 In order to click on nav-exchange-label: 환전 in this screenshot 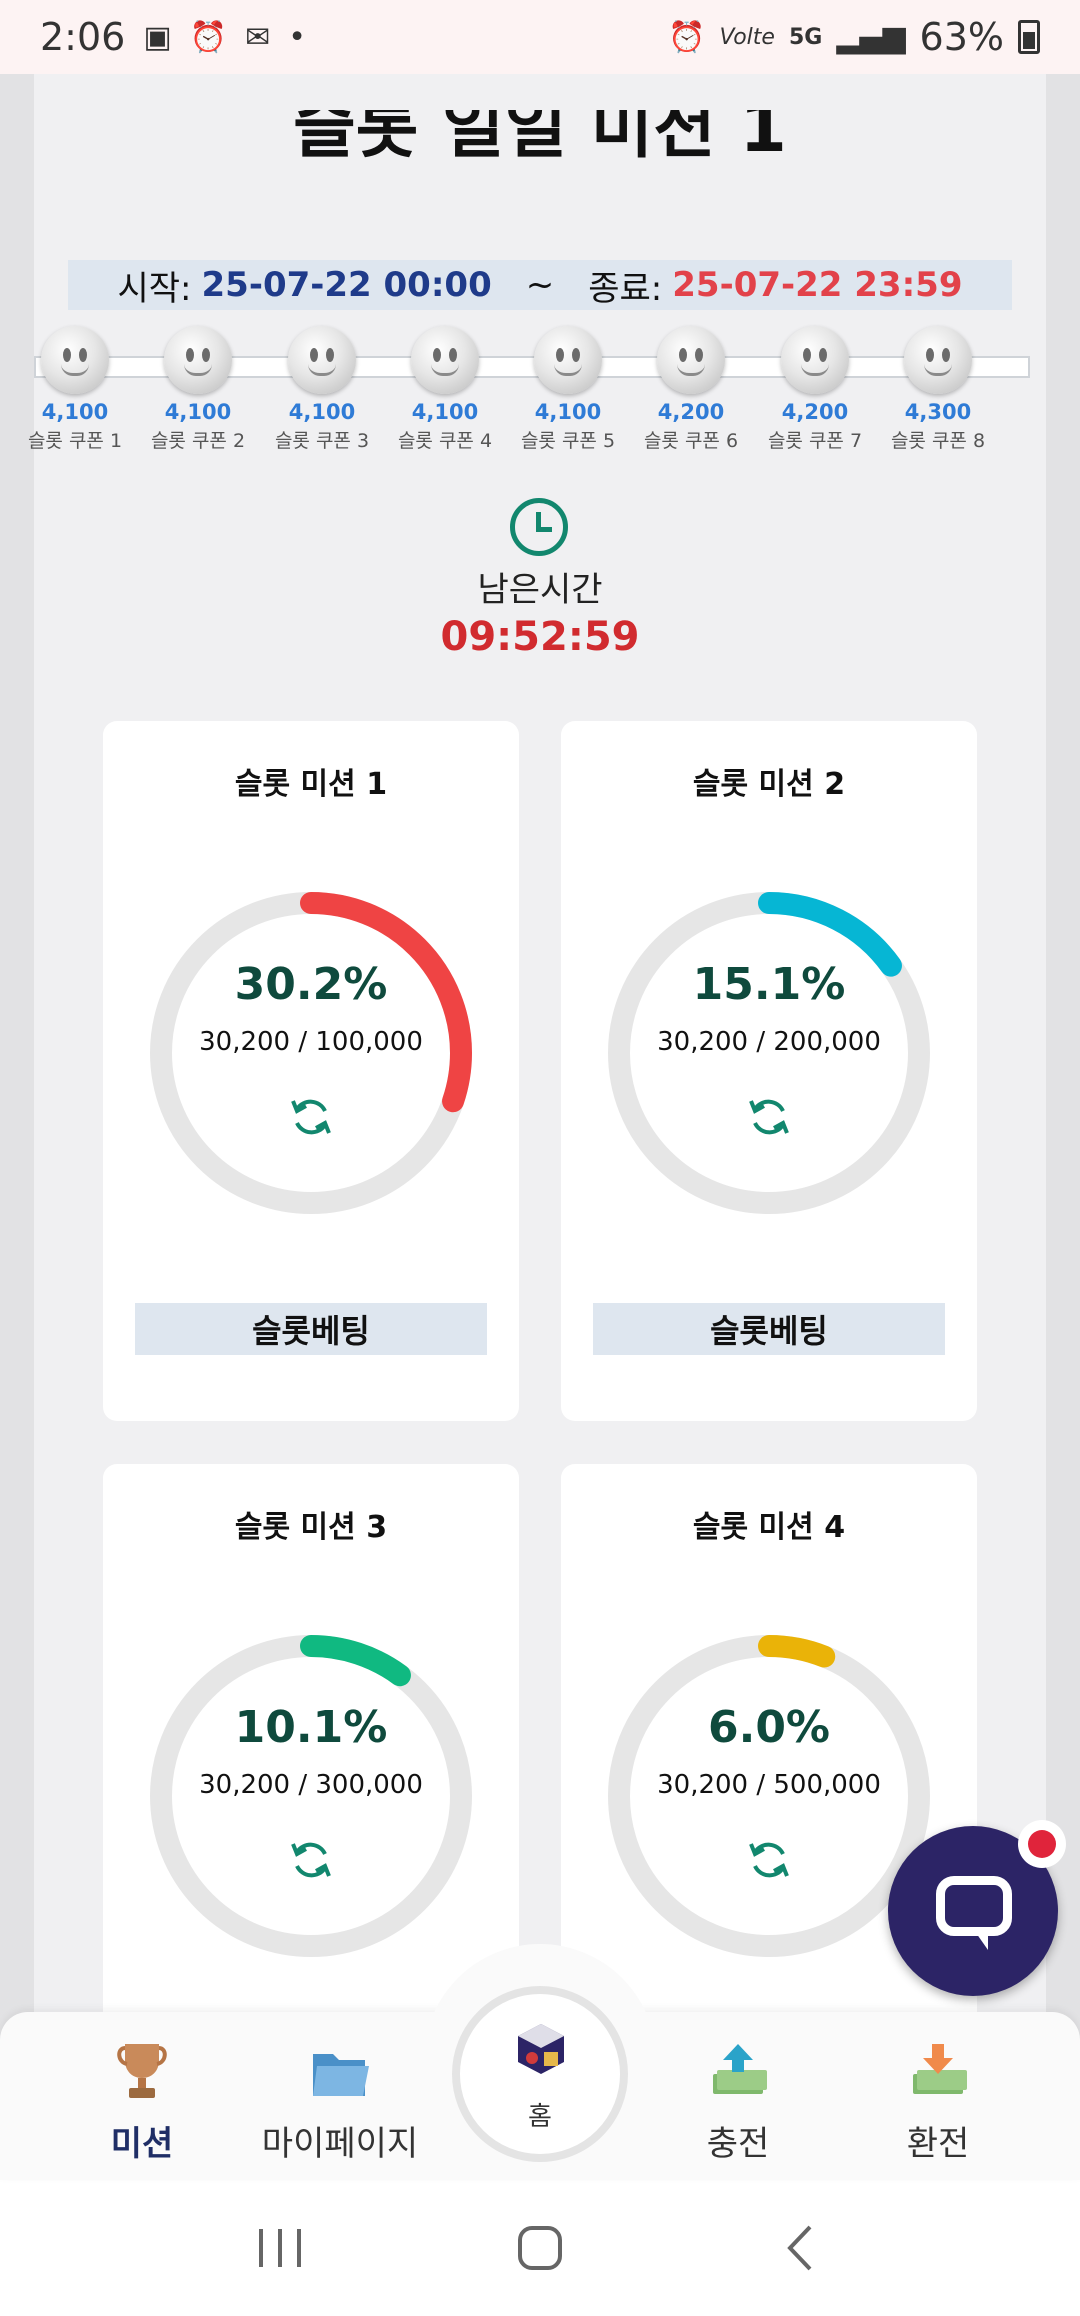, I will do `click(938, 2144)`.